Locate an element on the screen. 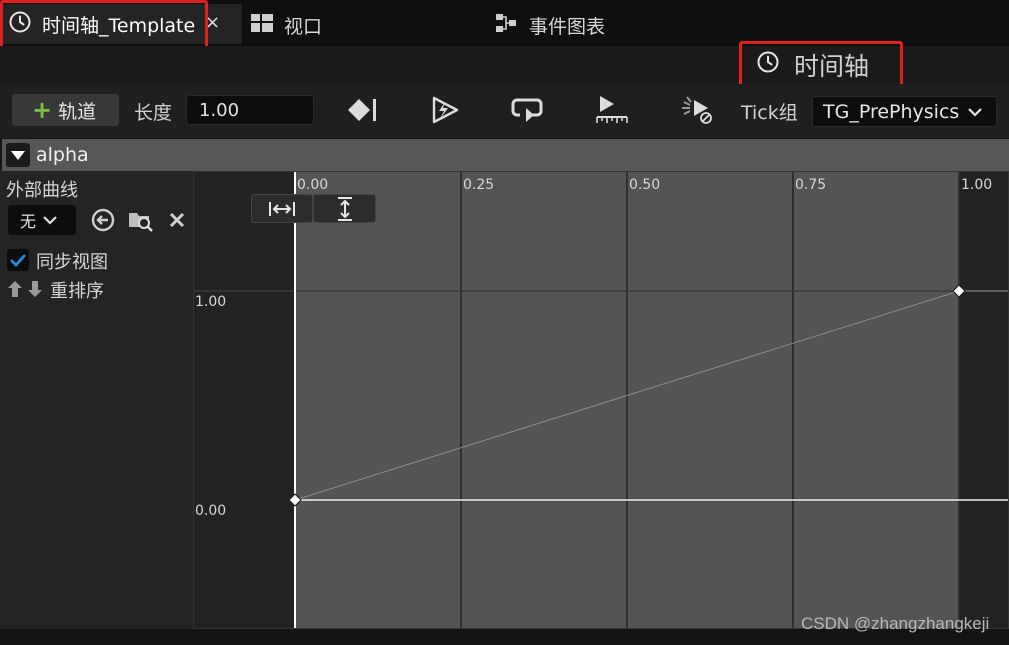  fit-vertical-icon is located at coordinates (344, 208).